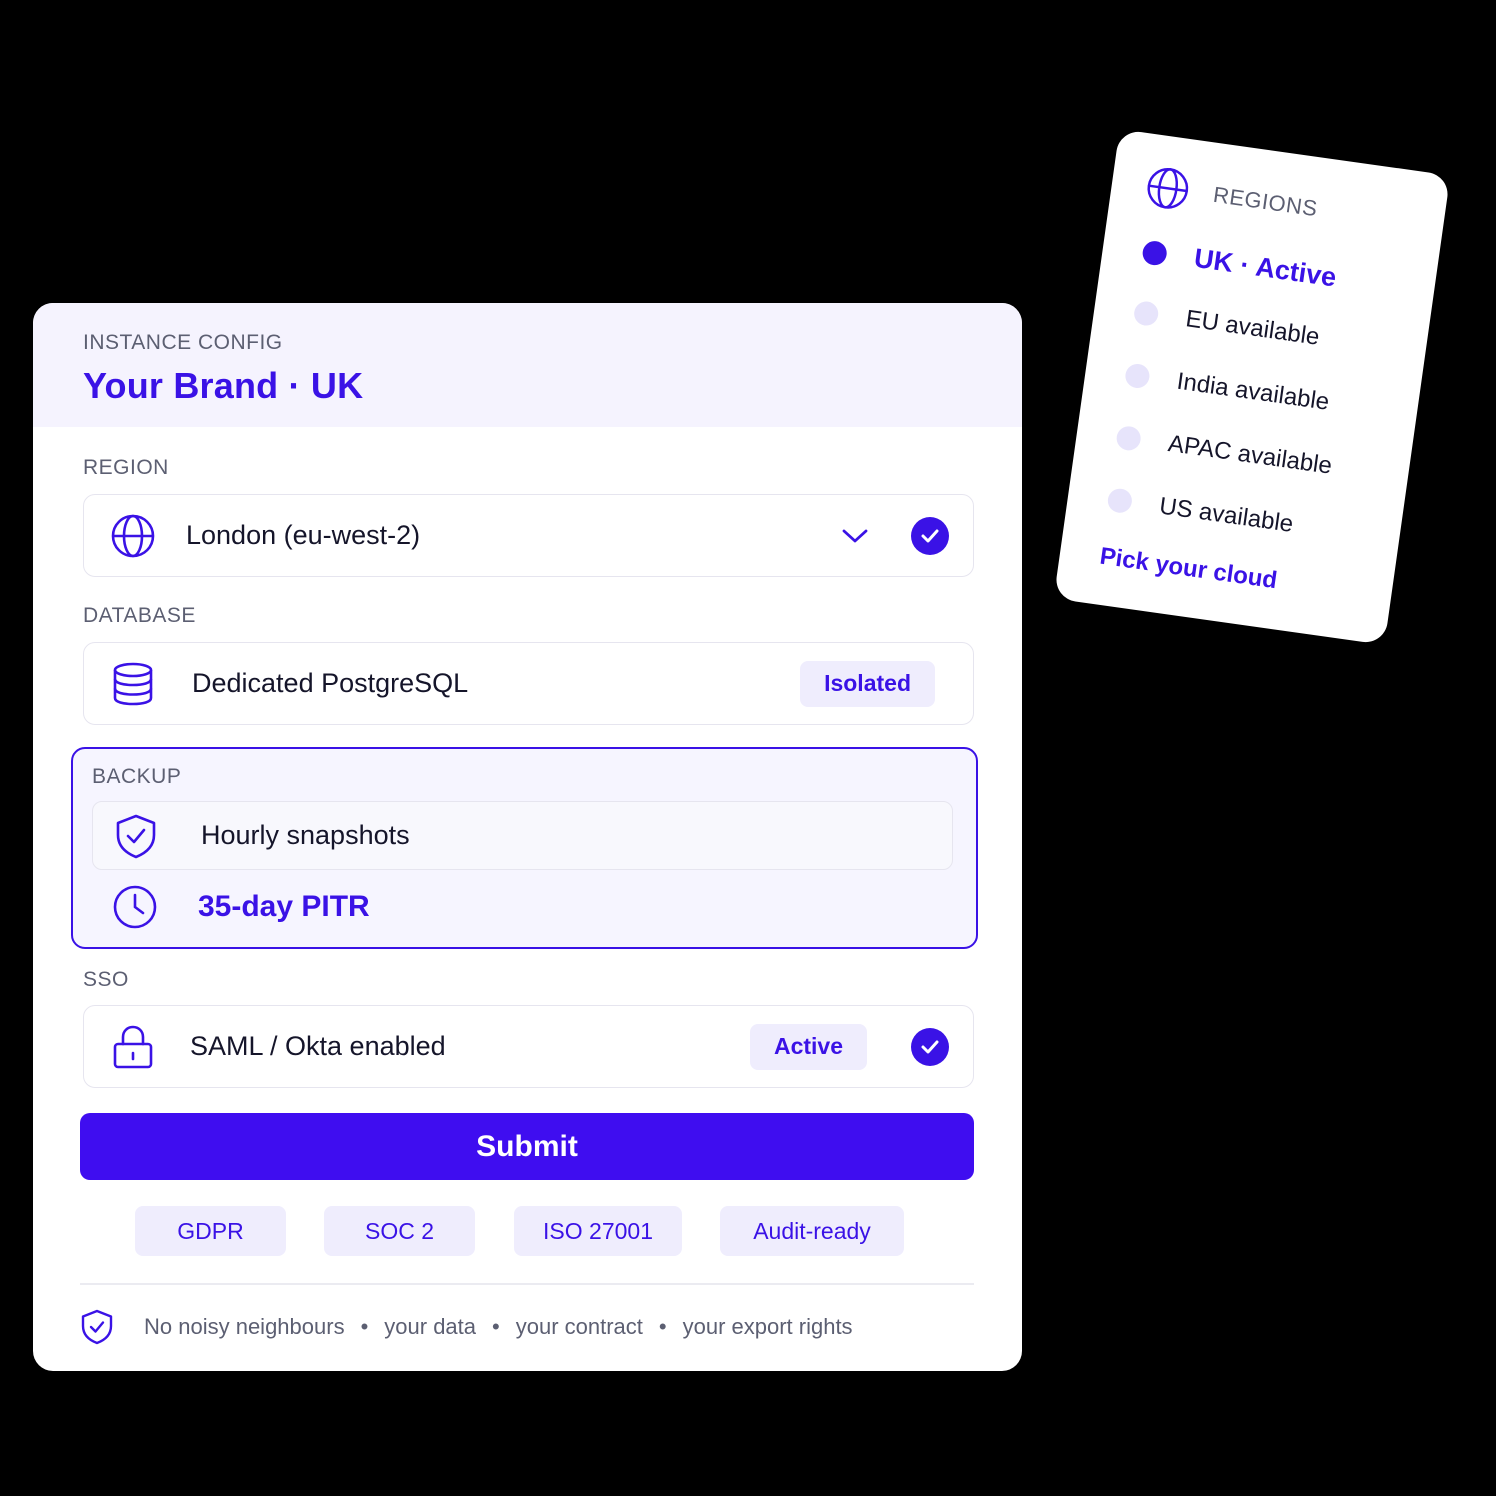  What do you see at coordinates (1188, 569) in the screenshot?
I see `pick-your-cloud-link: Pick your cloud` at bounding box center [1188, 569].